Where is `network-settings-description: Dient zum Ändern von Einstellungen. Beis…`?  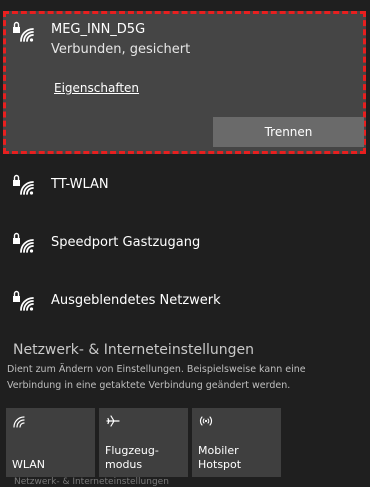
network-settings-description: Dient zum Ändern von Einstellungen. Beis… is located at coordinates (156, 377).